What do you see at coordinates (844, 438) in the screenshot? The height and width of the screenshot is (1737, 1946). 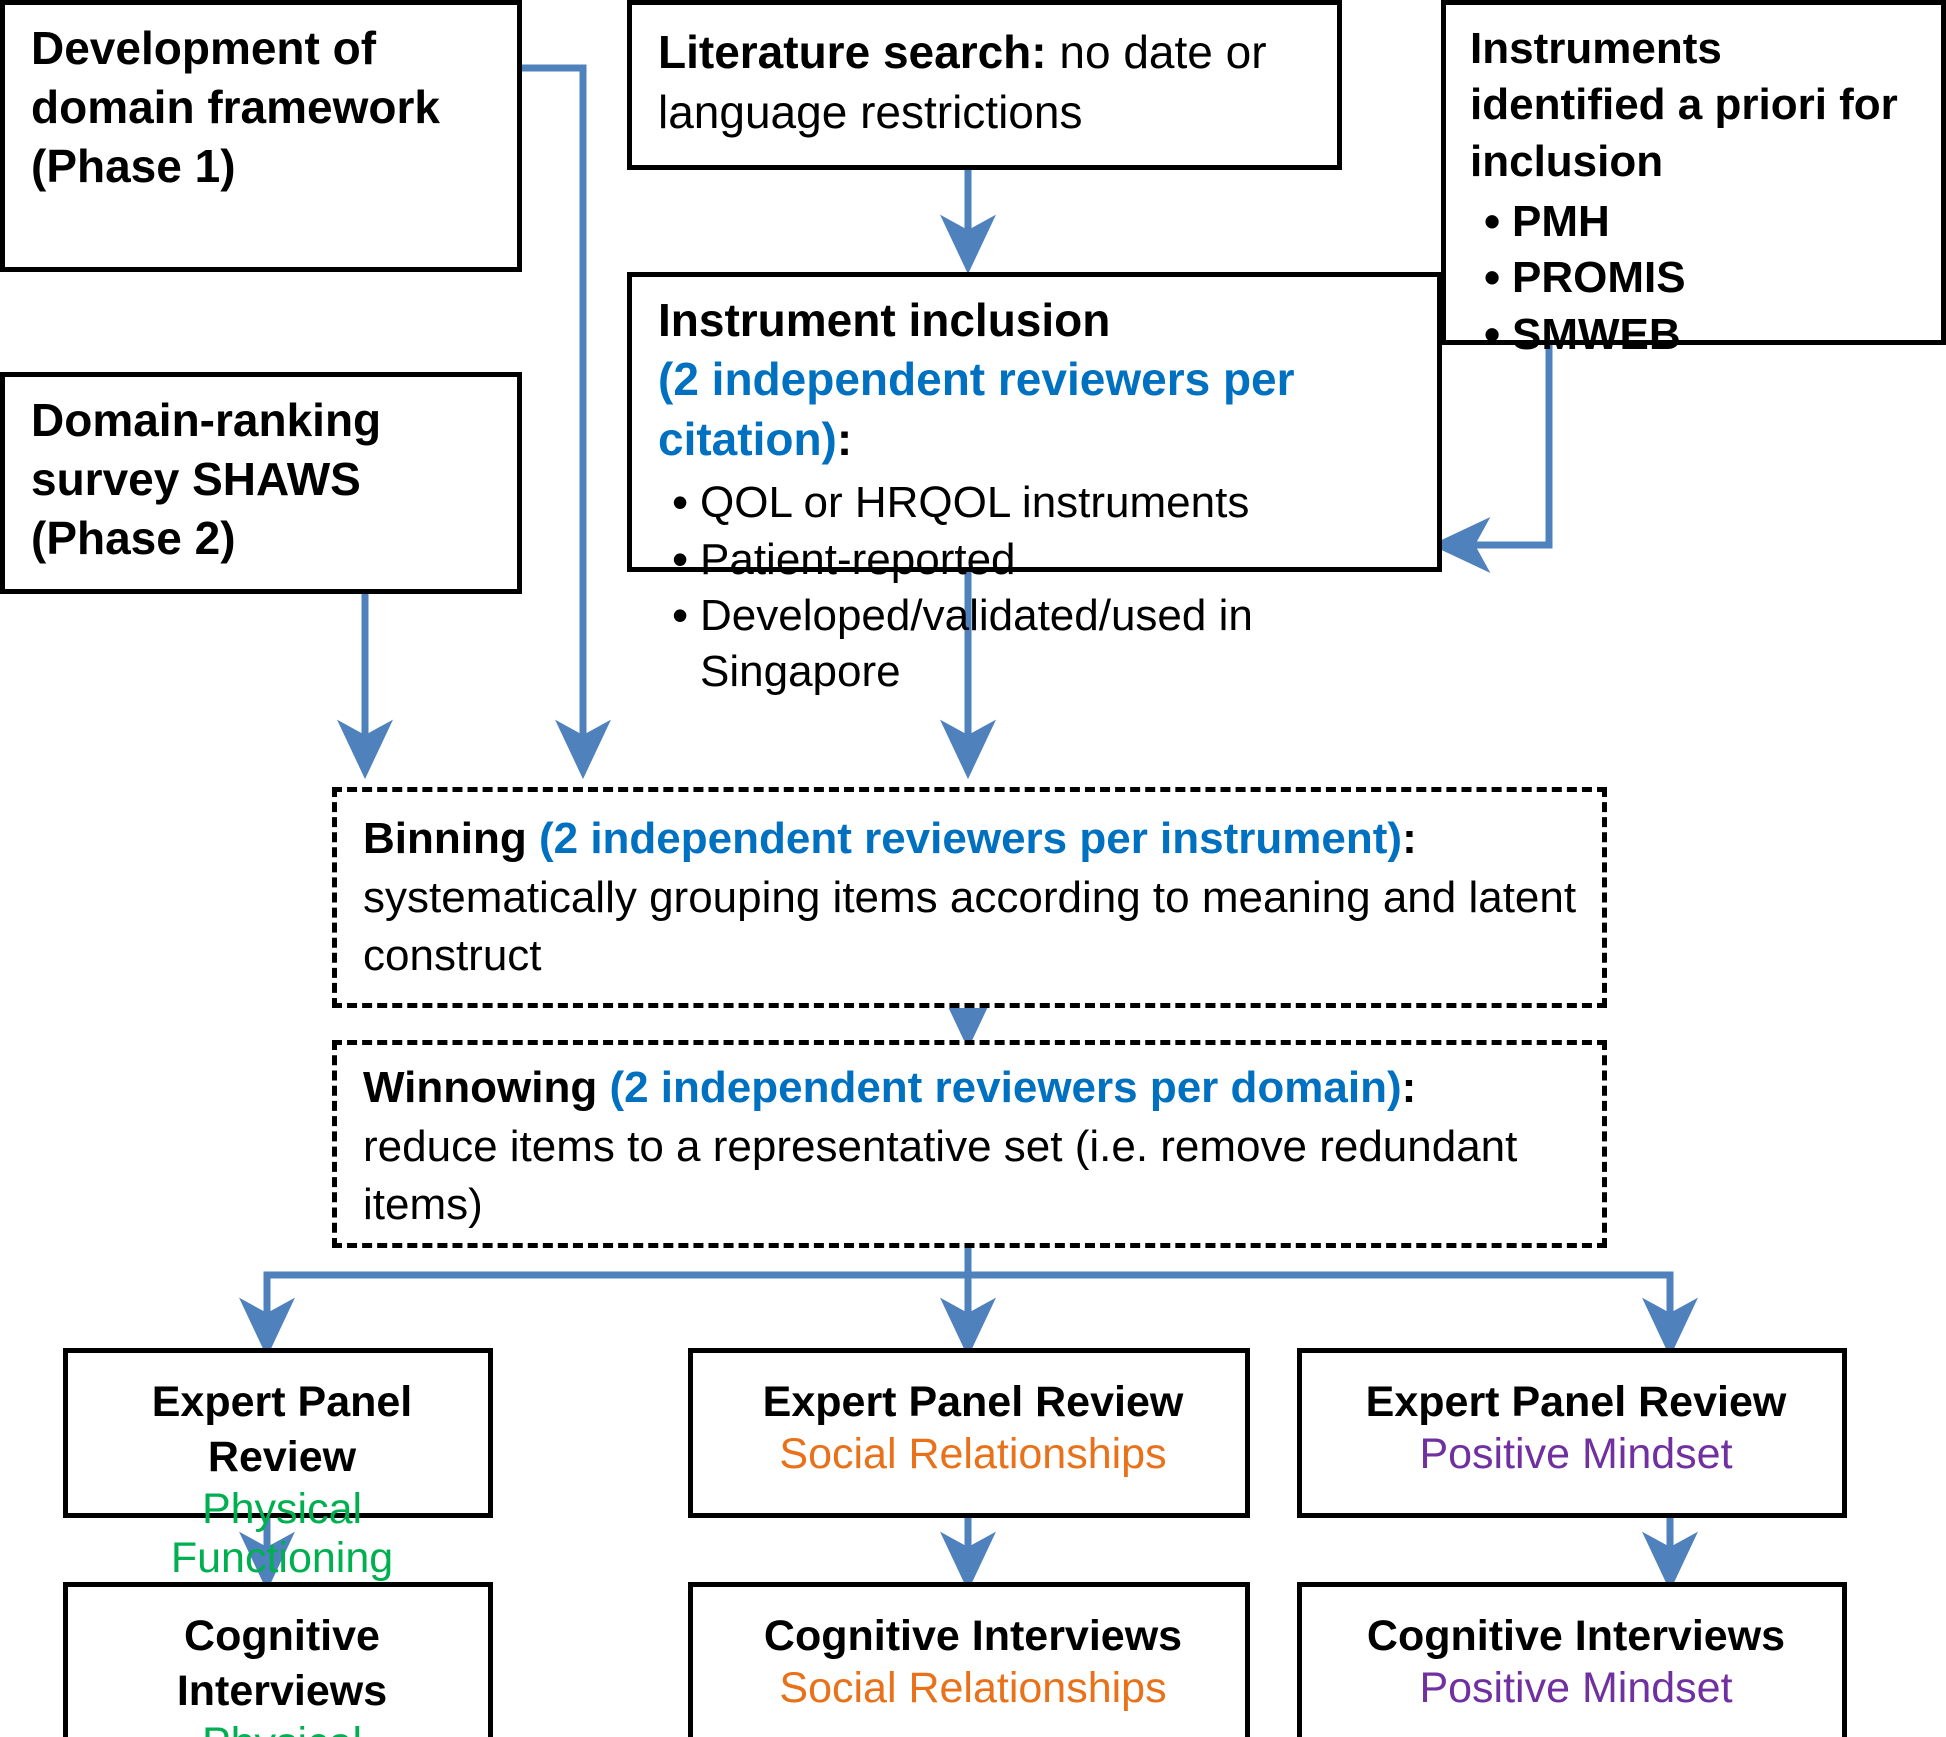 I see `instrument-inclusion-colon: :` at bounding box center [844, 438].